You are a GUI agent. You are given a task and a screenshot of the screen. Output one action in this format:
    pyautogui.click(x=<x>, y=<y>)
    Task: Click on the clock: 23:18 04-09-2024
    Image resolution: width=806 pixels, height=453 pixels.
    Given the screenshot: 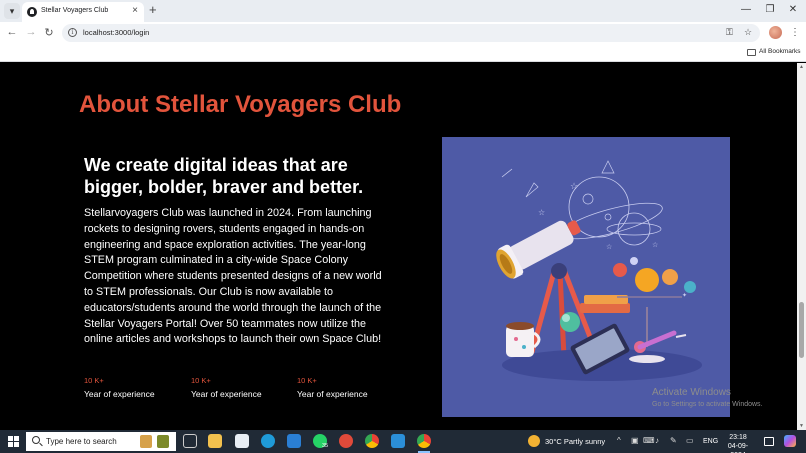 What is the action you would take?
    pyautogui.click(x=738, y=443)
    